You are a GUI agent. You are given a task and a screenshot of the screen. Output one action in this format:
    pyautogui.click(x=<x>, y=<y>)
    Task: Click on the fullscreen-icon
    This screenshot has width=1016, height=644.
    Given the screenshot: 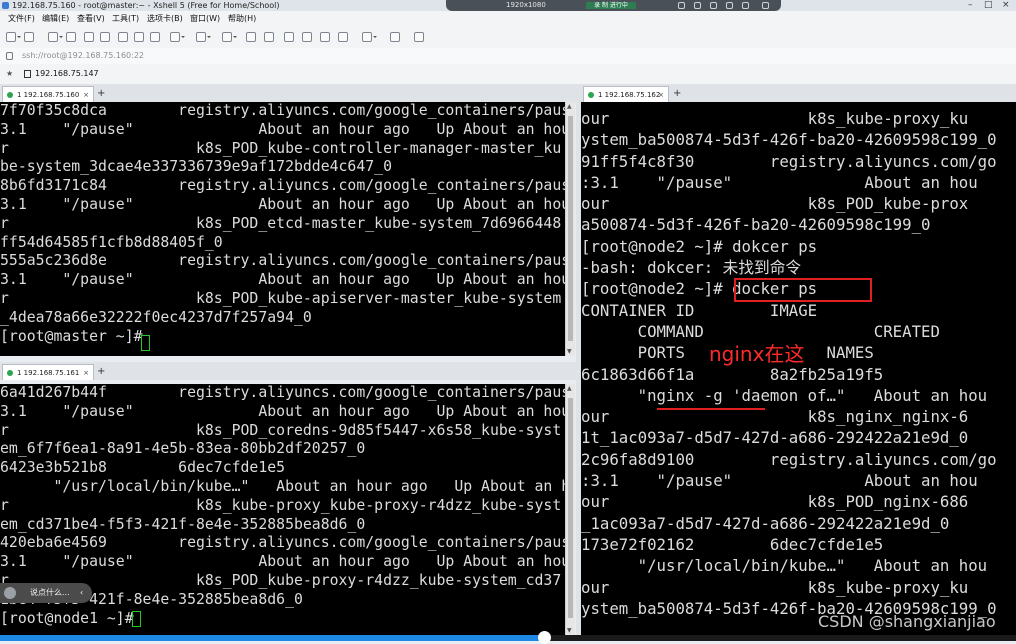 What is the action you would take?
    pyautogui.click(x=395, y=37)
    